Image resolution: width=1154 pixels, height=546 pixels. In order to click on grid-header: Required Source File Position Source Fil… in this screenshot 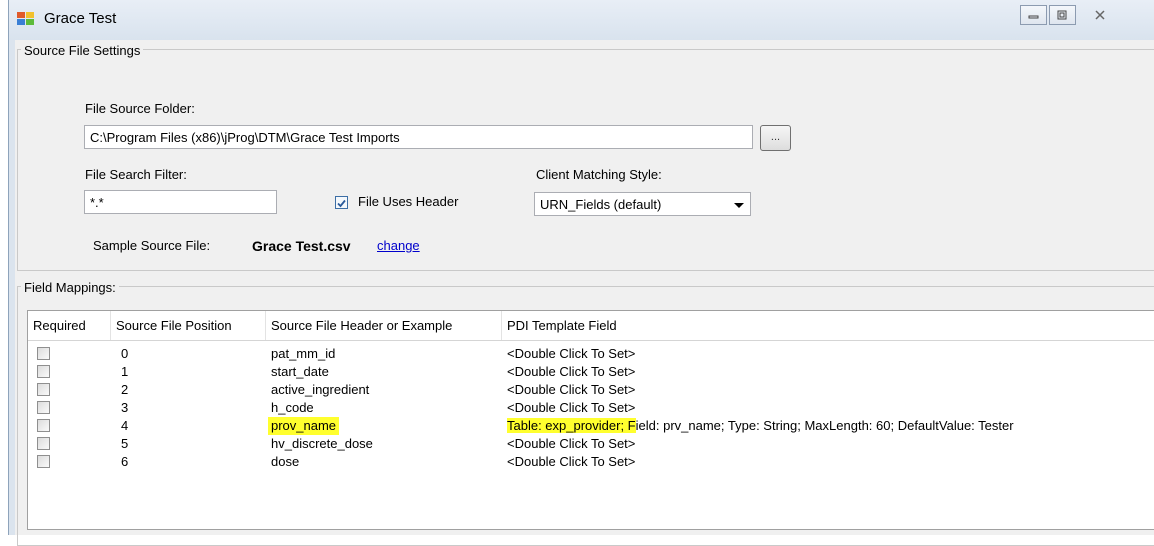, I will do `click(591, 326)`.